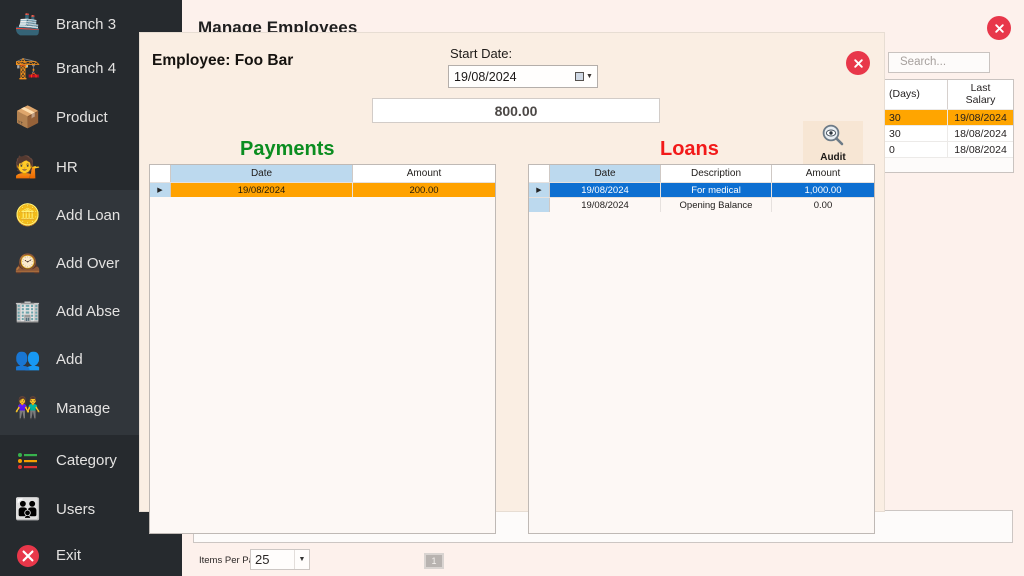 The height and width of the screenshot is (576, 1024). What do you see at coordinates (28, 556) in the screenshot?
I see `exit-icon` at bounding box center [28, 556].